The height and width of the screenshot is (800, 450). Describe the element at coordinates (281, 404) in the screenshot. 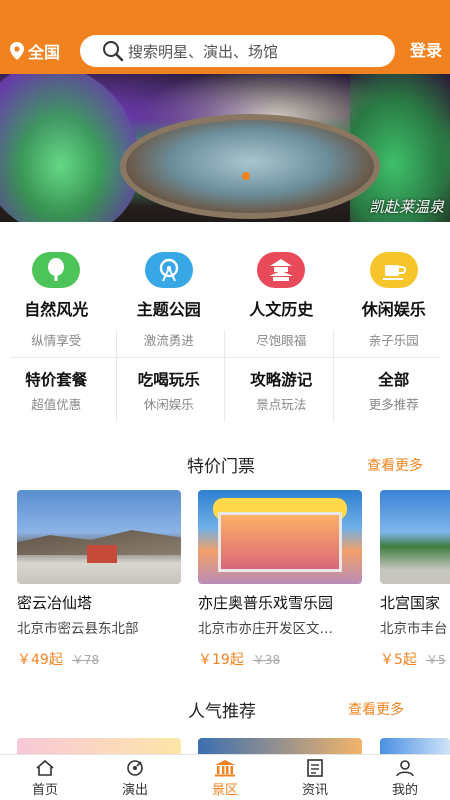

I see `quick-link-subtitle: 景点玩法` at that location.